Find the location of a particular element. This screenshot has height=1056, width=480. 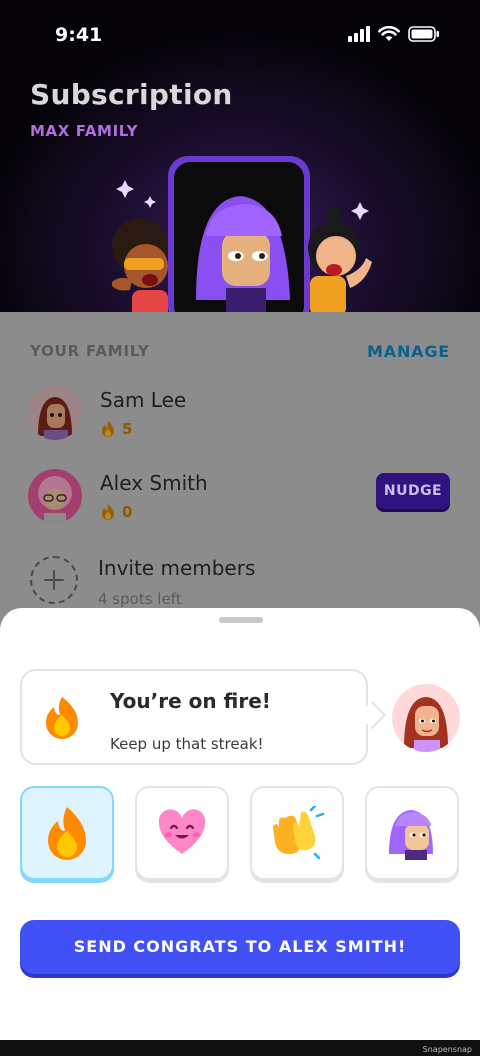

reaction-picker is located at coordinates (240, 834).